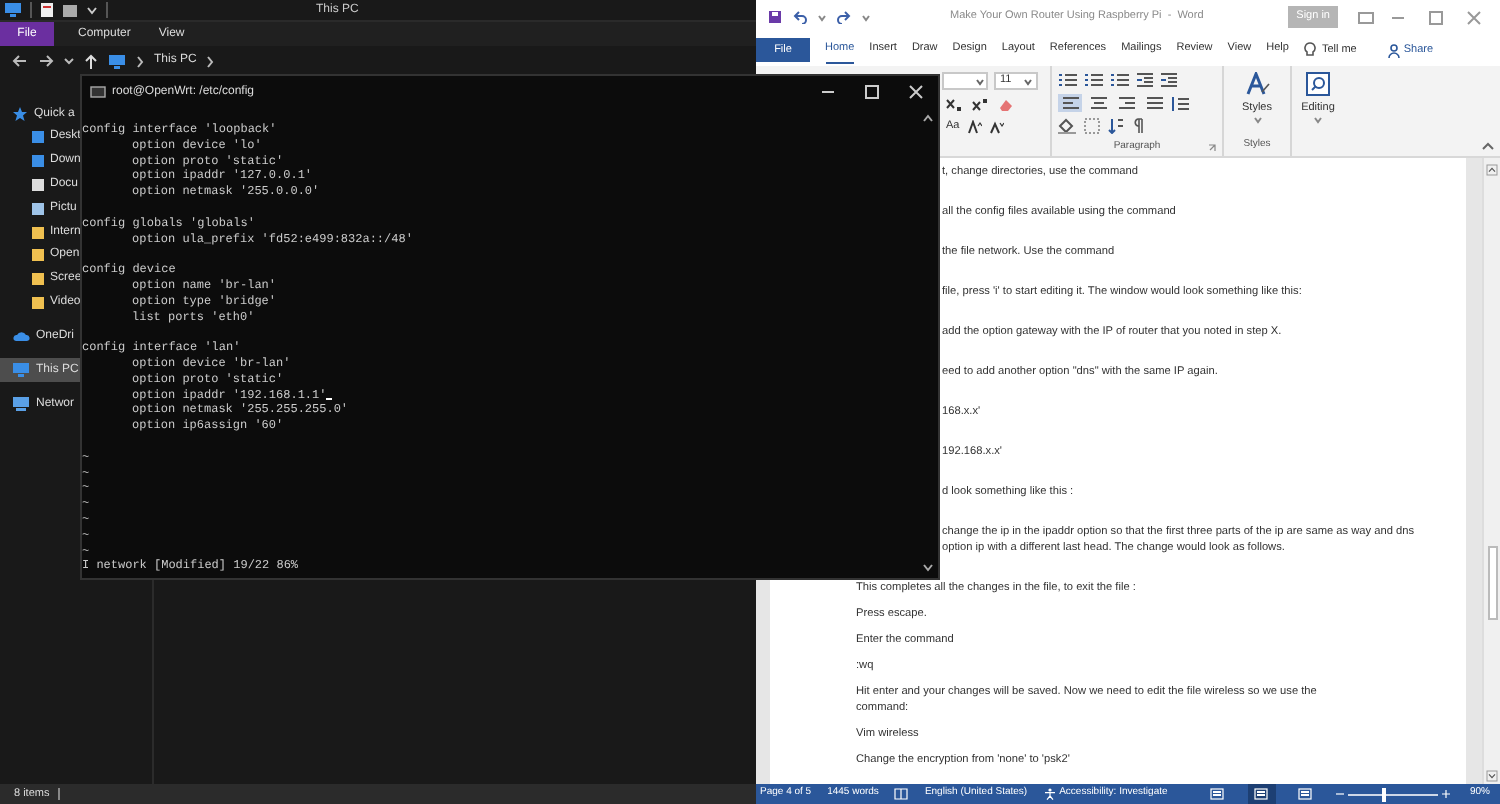 The height and width of the screenshot is (804, 1500). I want to click on save-icon, so click(775, 17).